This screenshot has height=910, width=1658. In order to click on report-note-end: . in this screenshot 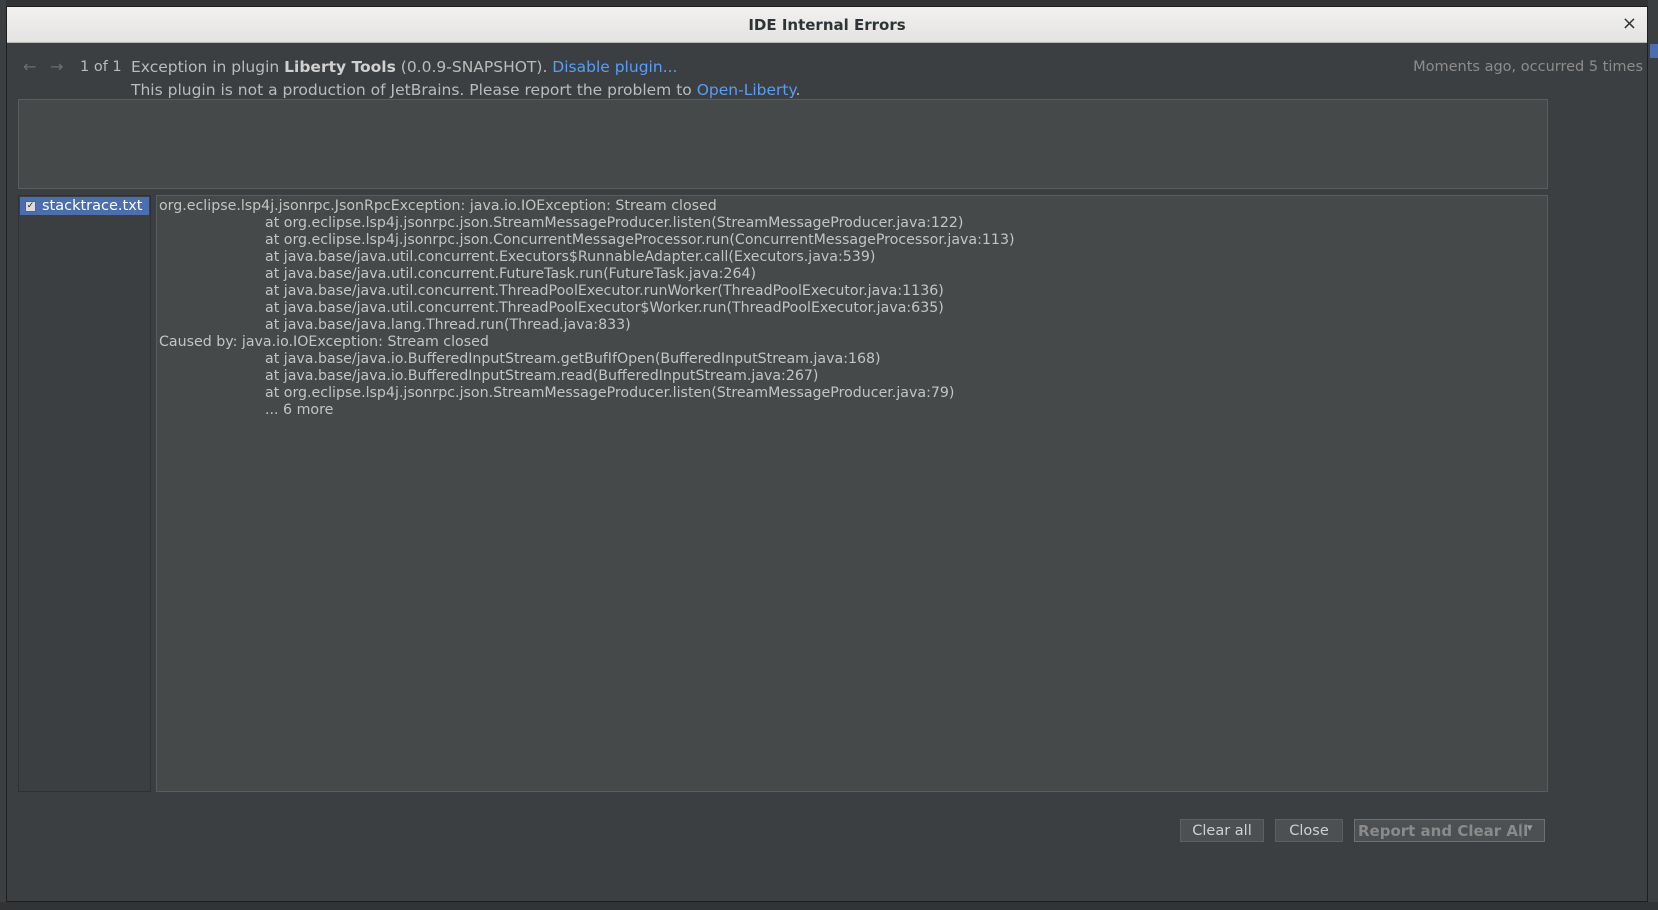, I will do `click(798, 90)`.